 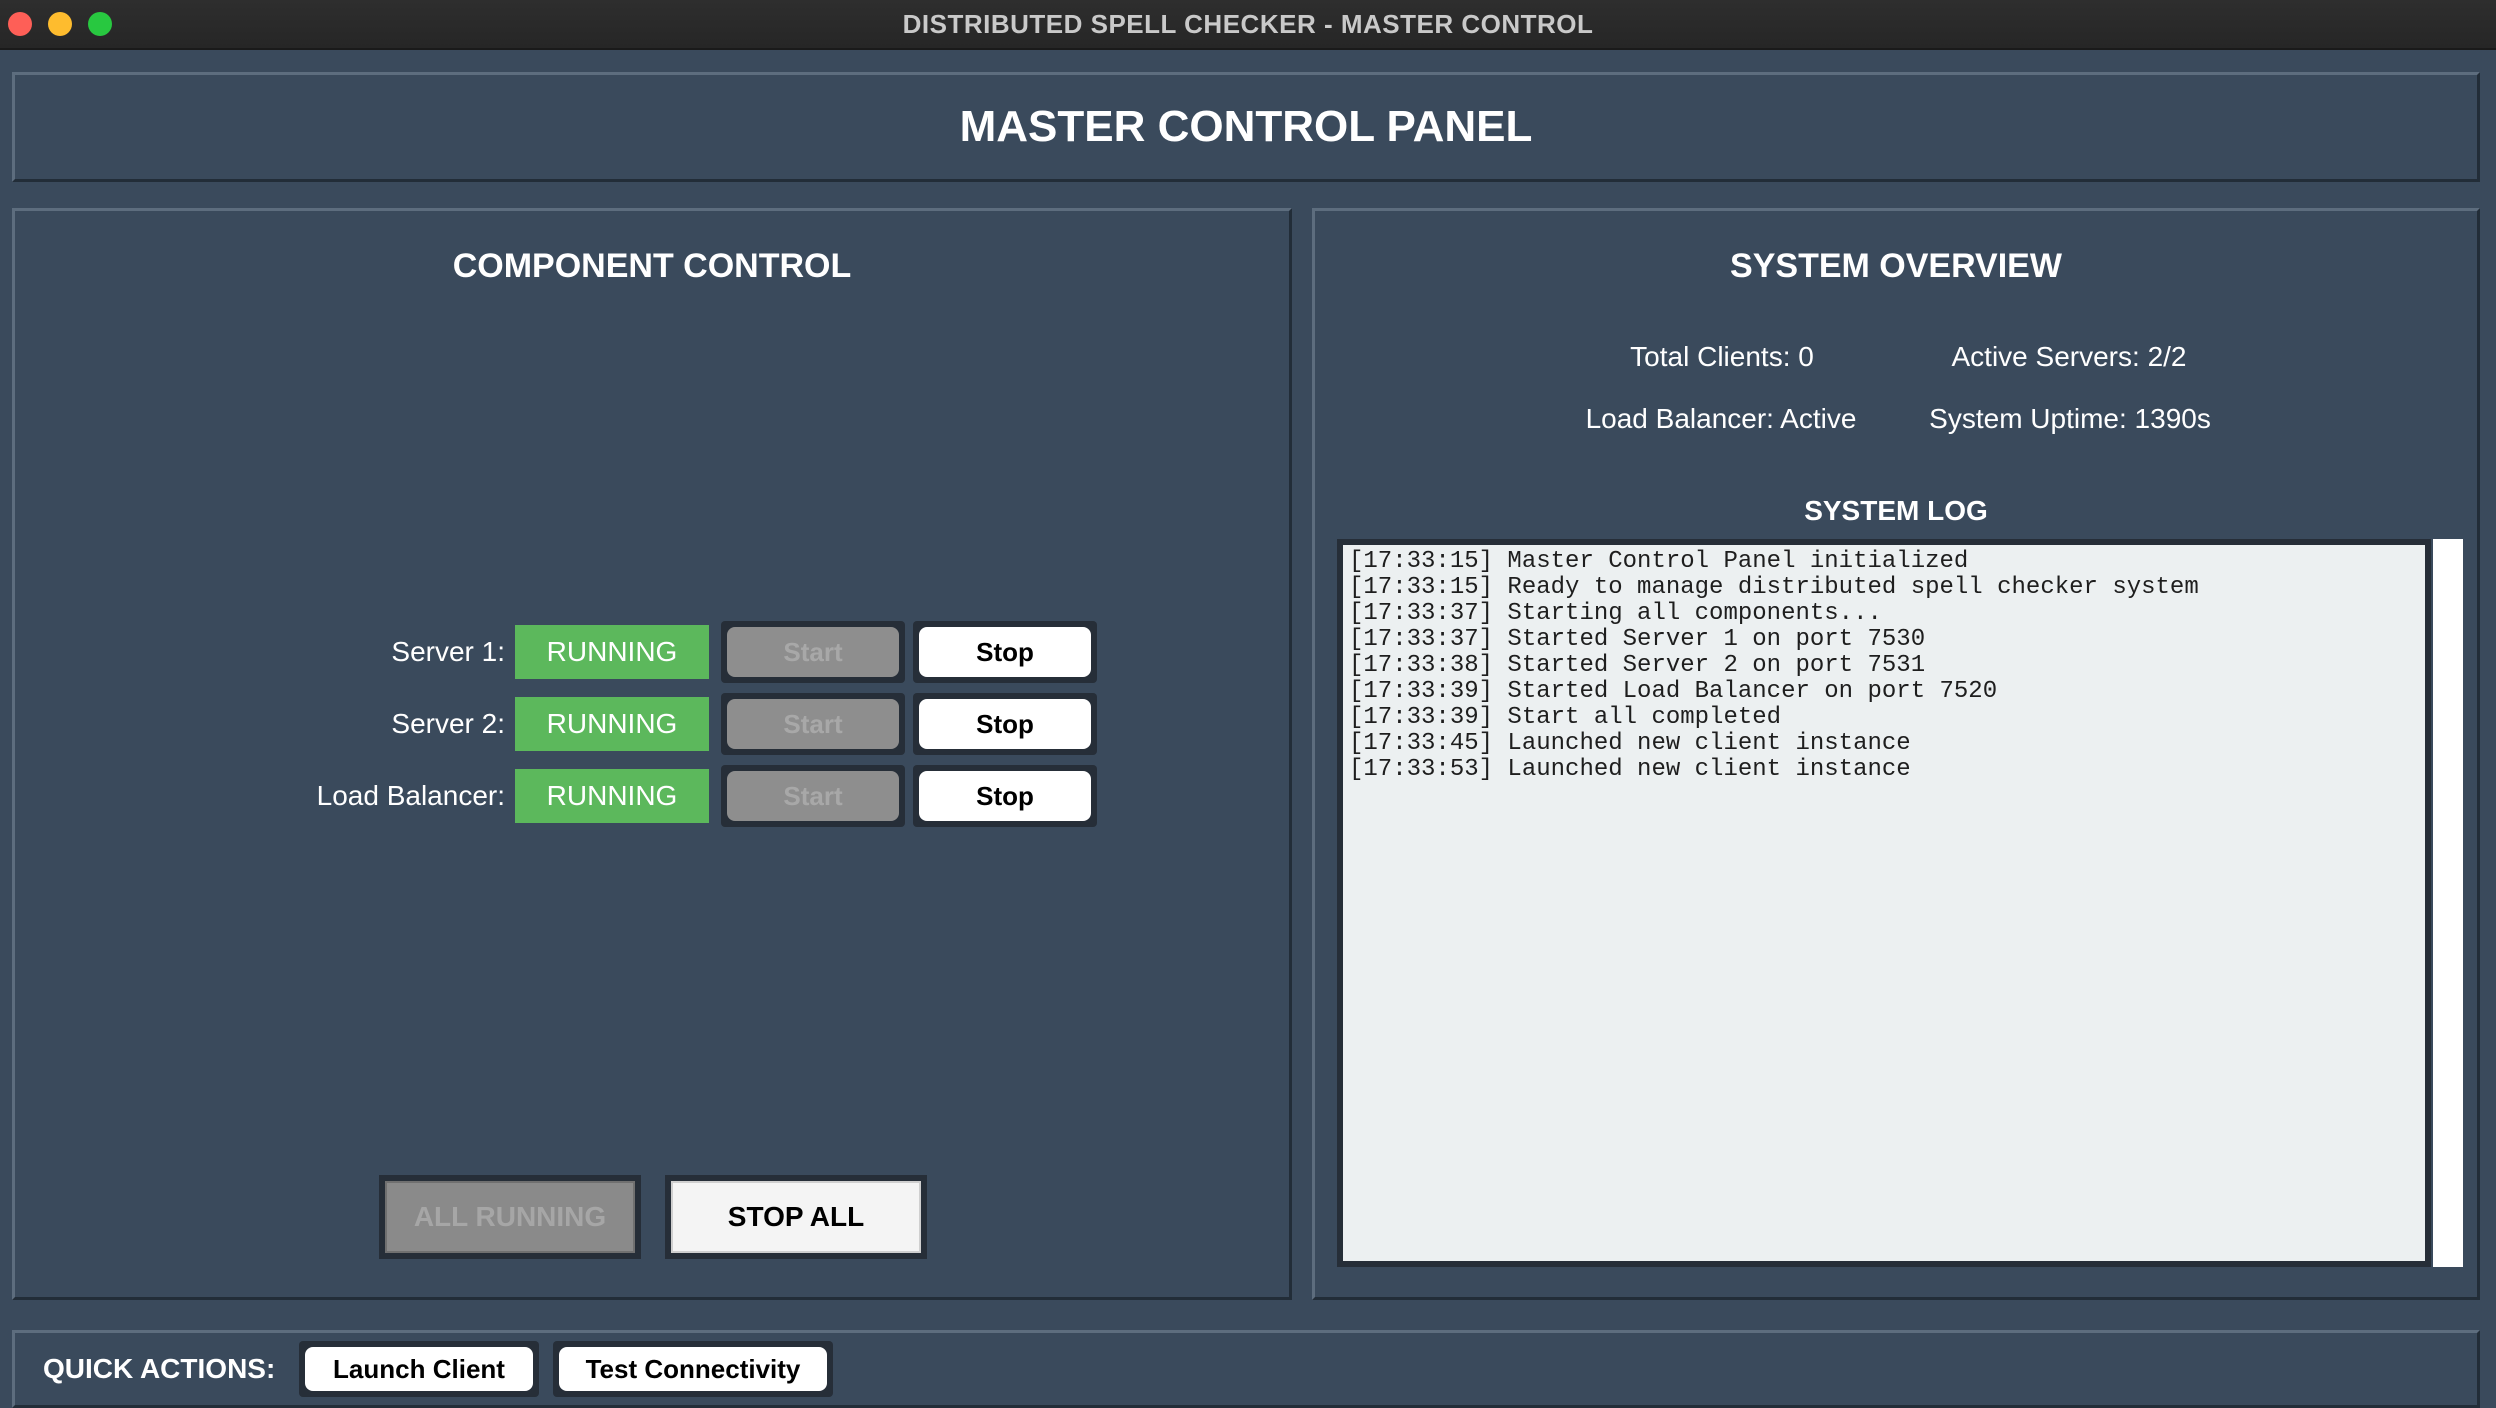 I want to click on stop-server-1-button: Stop, so click(x=1005, y=652).